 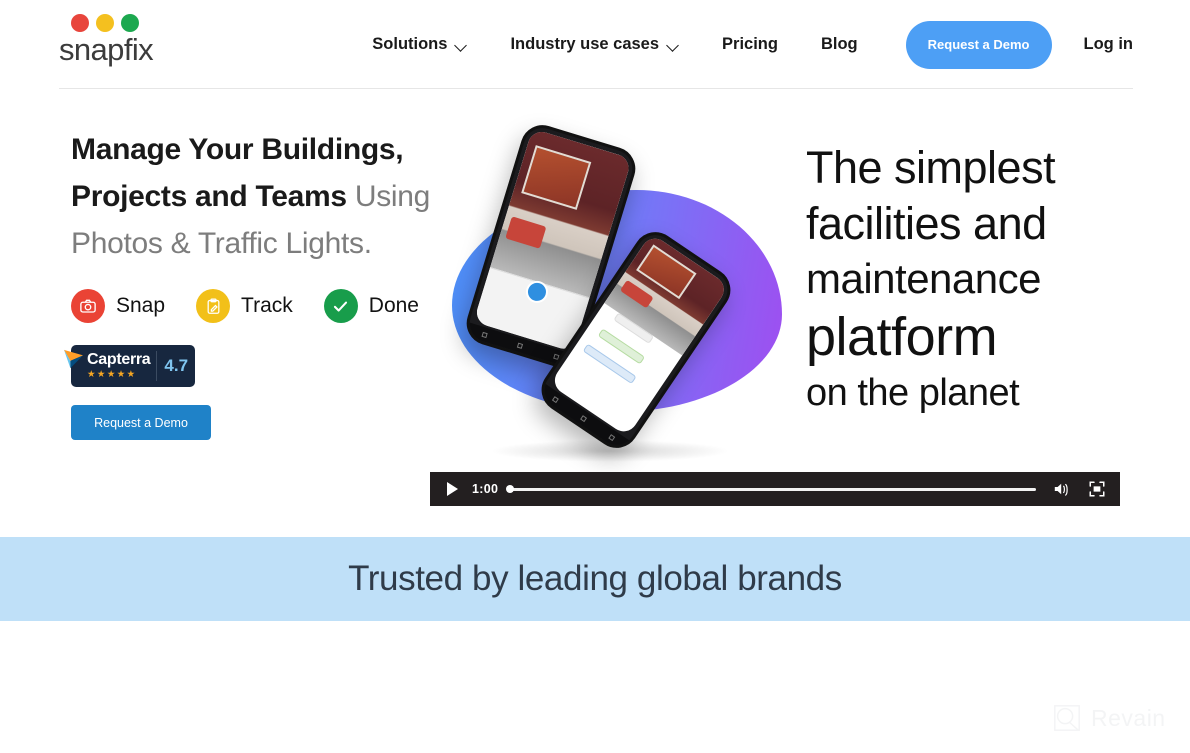 What do you see at coordinates (924, 278) in the screenshot?
I see `hero-tagline-line-3: maintenance` at bounding box center [924, 278].